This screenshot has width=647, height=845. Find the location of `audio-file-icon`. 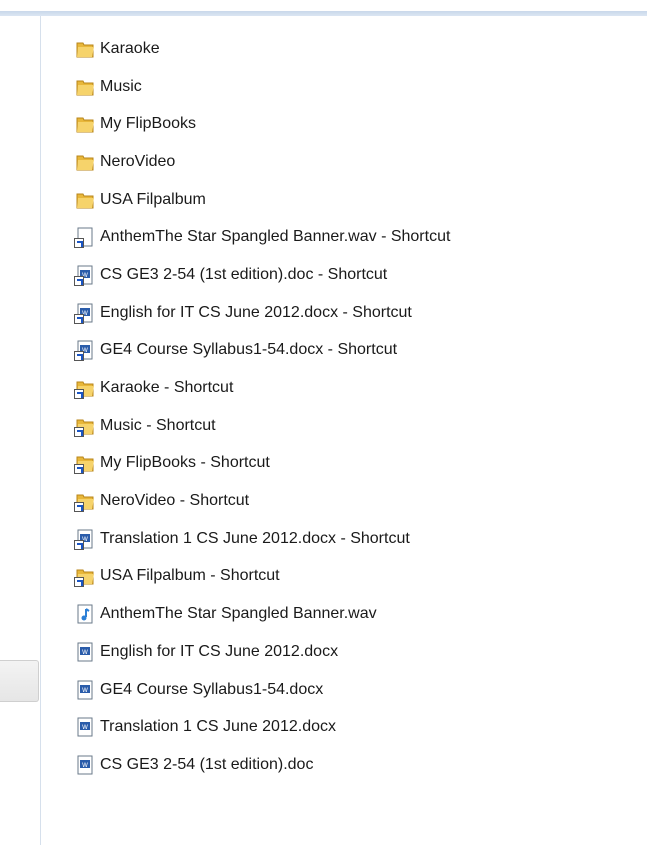

audio-file-icon is located at coordinates (85, 614).